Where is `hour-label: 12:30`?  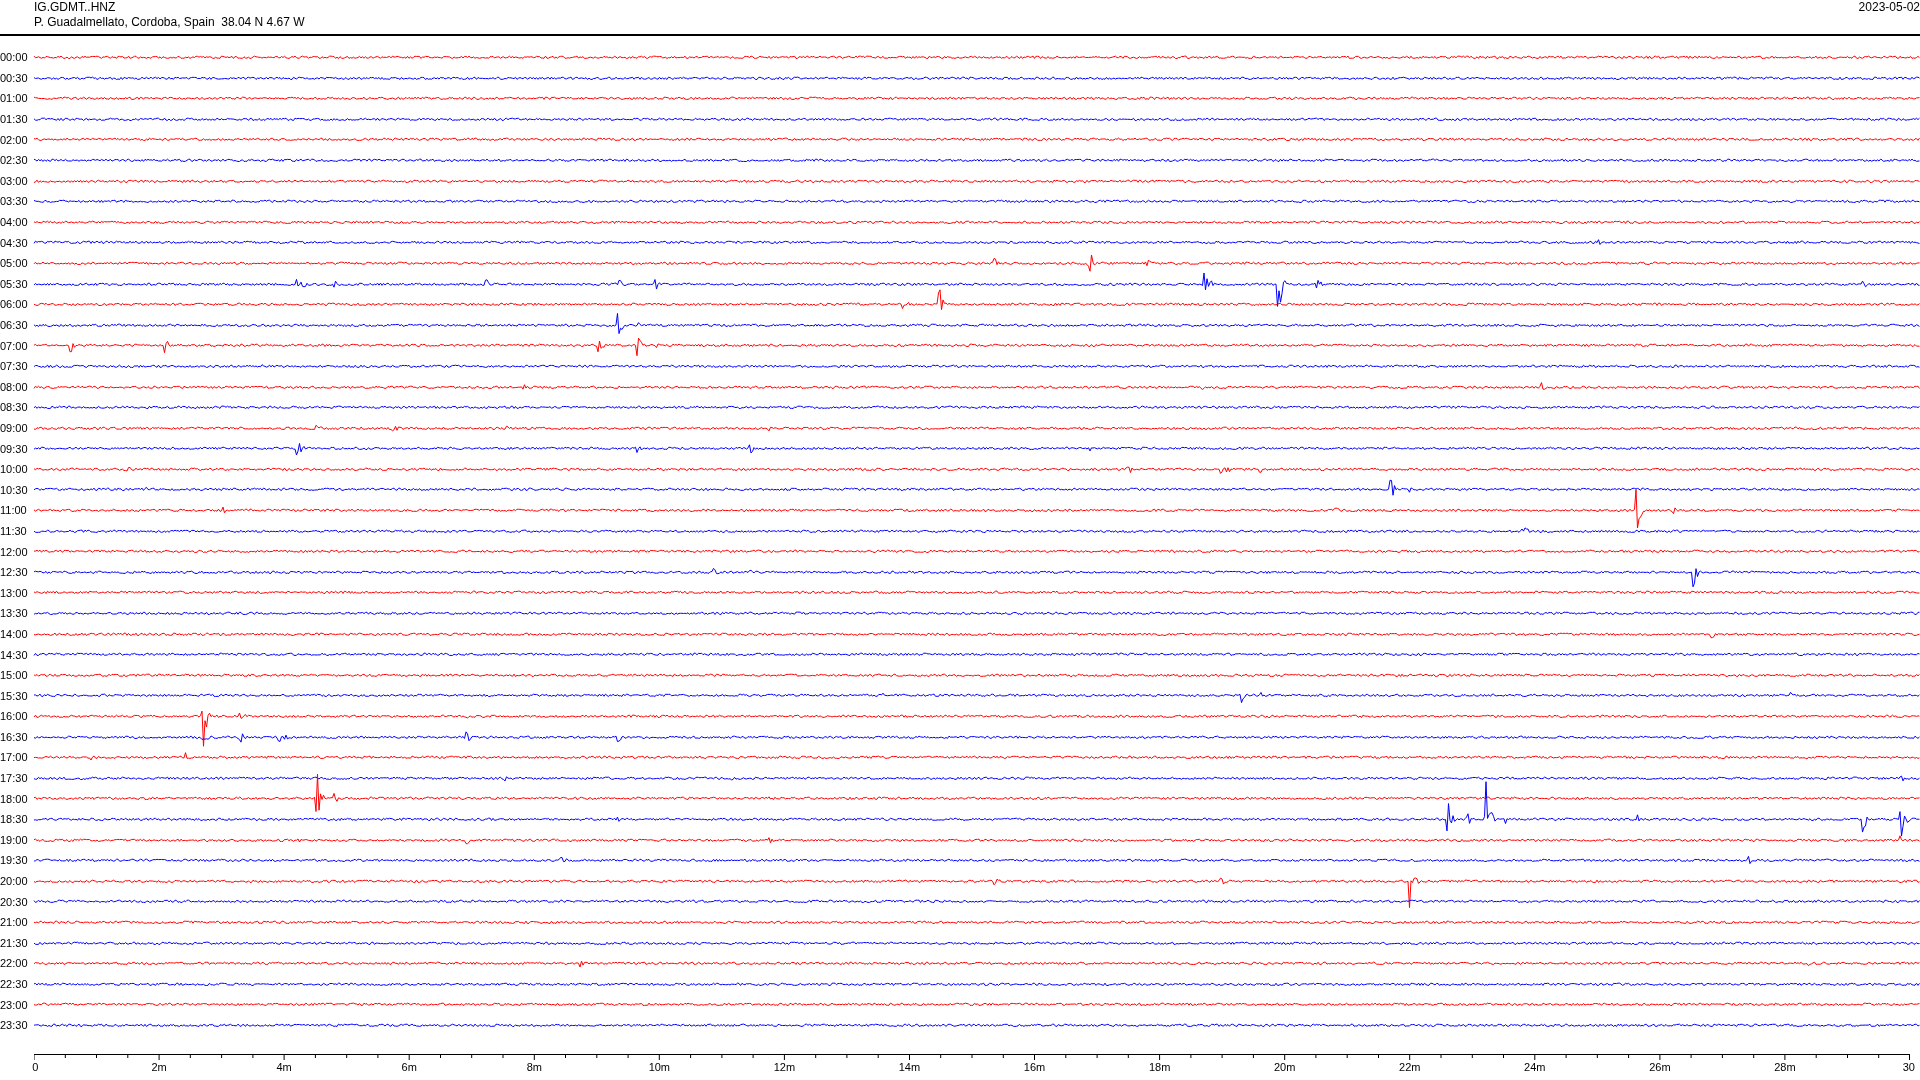 hour-label: 12:30 is located at coordinates (14, 572).